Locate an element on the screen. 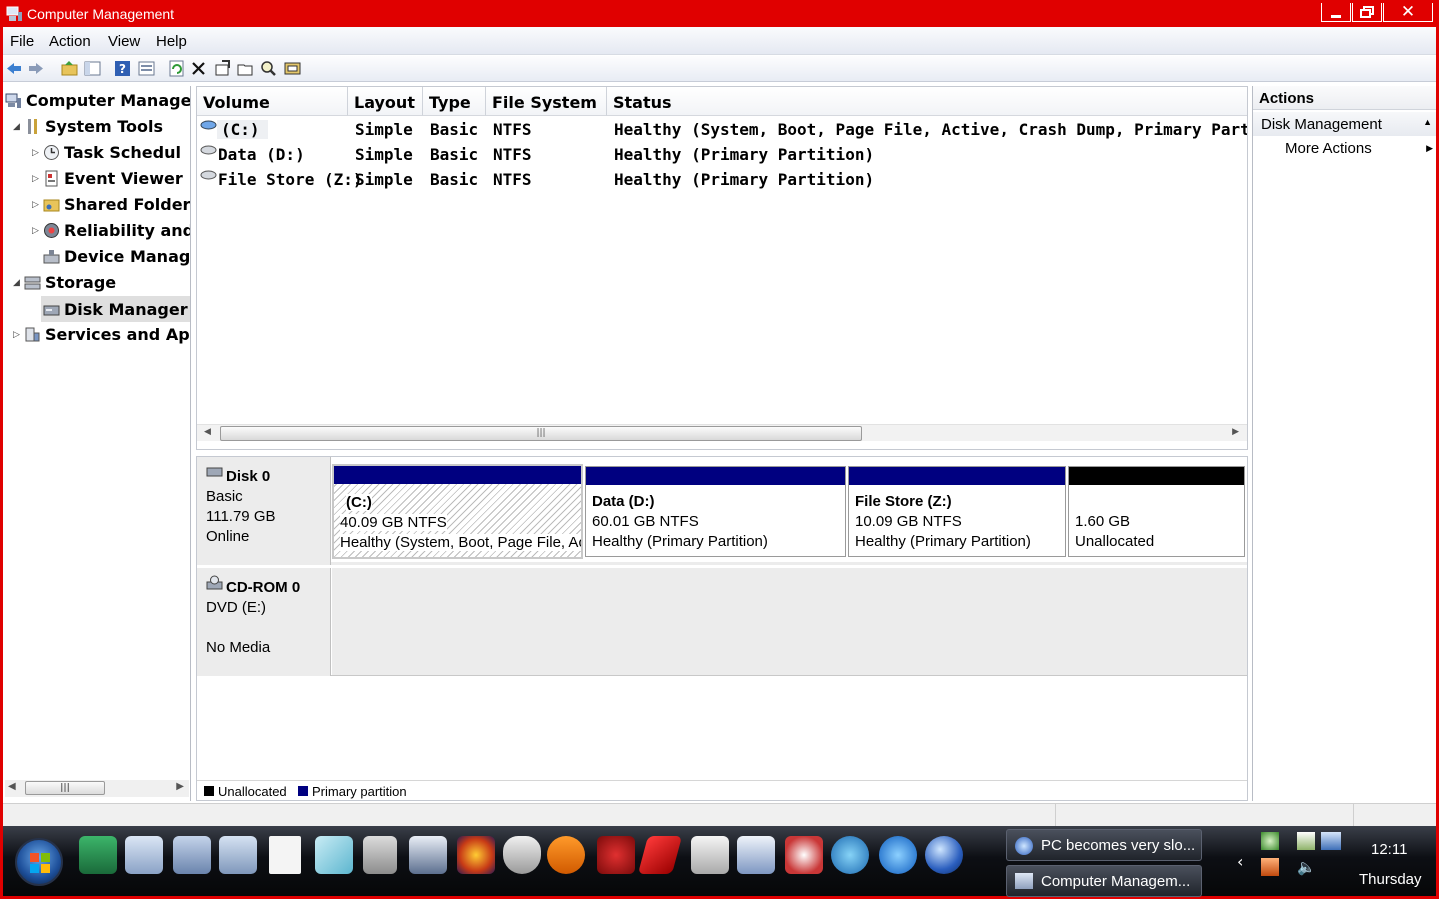 The image size is (1439, 899). quicklaunch-splat-icon is located at coordinates (616, 855).